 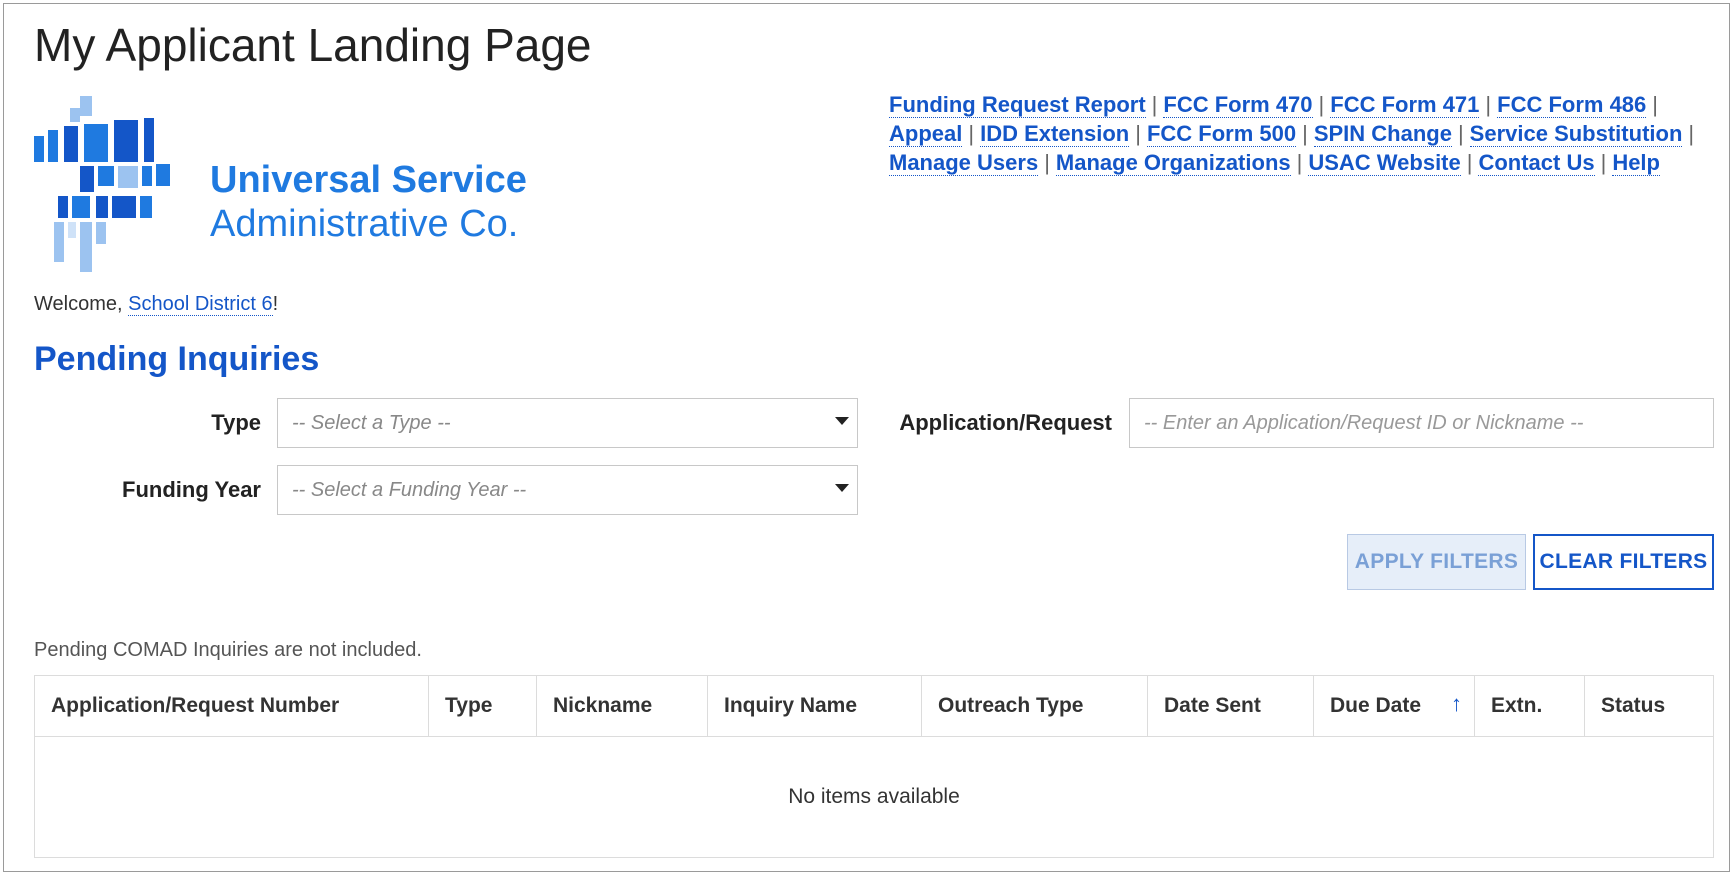 I want to click on link-manage-organizations: Manage Organizations, so click(x=1173, y=163).